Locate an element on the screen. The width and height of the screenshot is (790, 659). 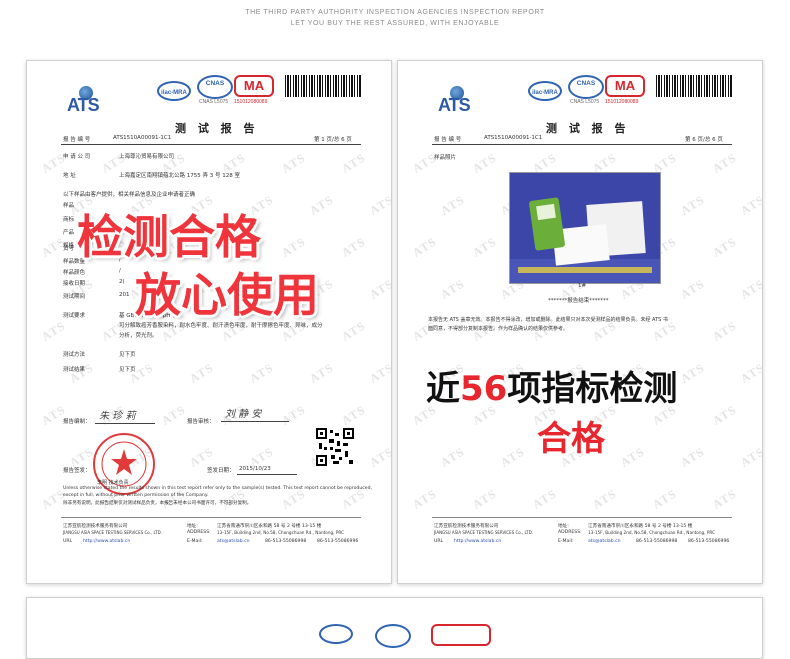
footer-url-label: URL is located at coordinates (68, 541).